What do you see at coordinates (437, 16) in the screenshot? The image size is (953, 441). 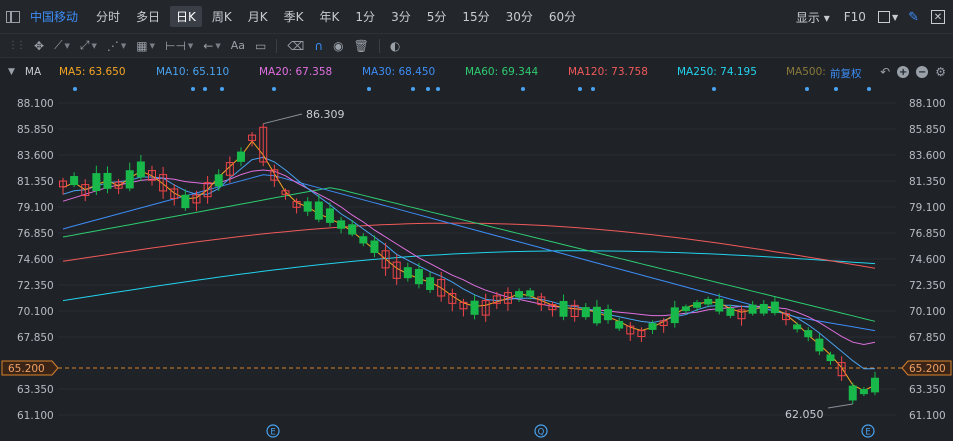 I see `period-tab: 5分` at bounding box center [437, 16].